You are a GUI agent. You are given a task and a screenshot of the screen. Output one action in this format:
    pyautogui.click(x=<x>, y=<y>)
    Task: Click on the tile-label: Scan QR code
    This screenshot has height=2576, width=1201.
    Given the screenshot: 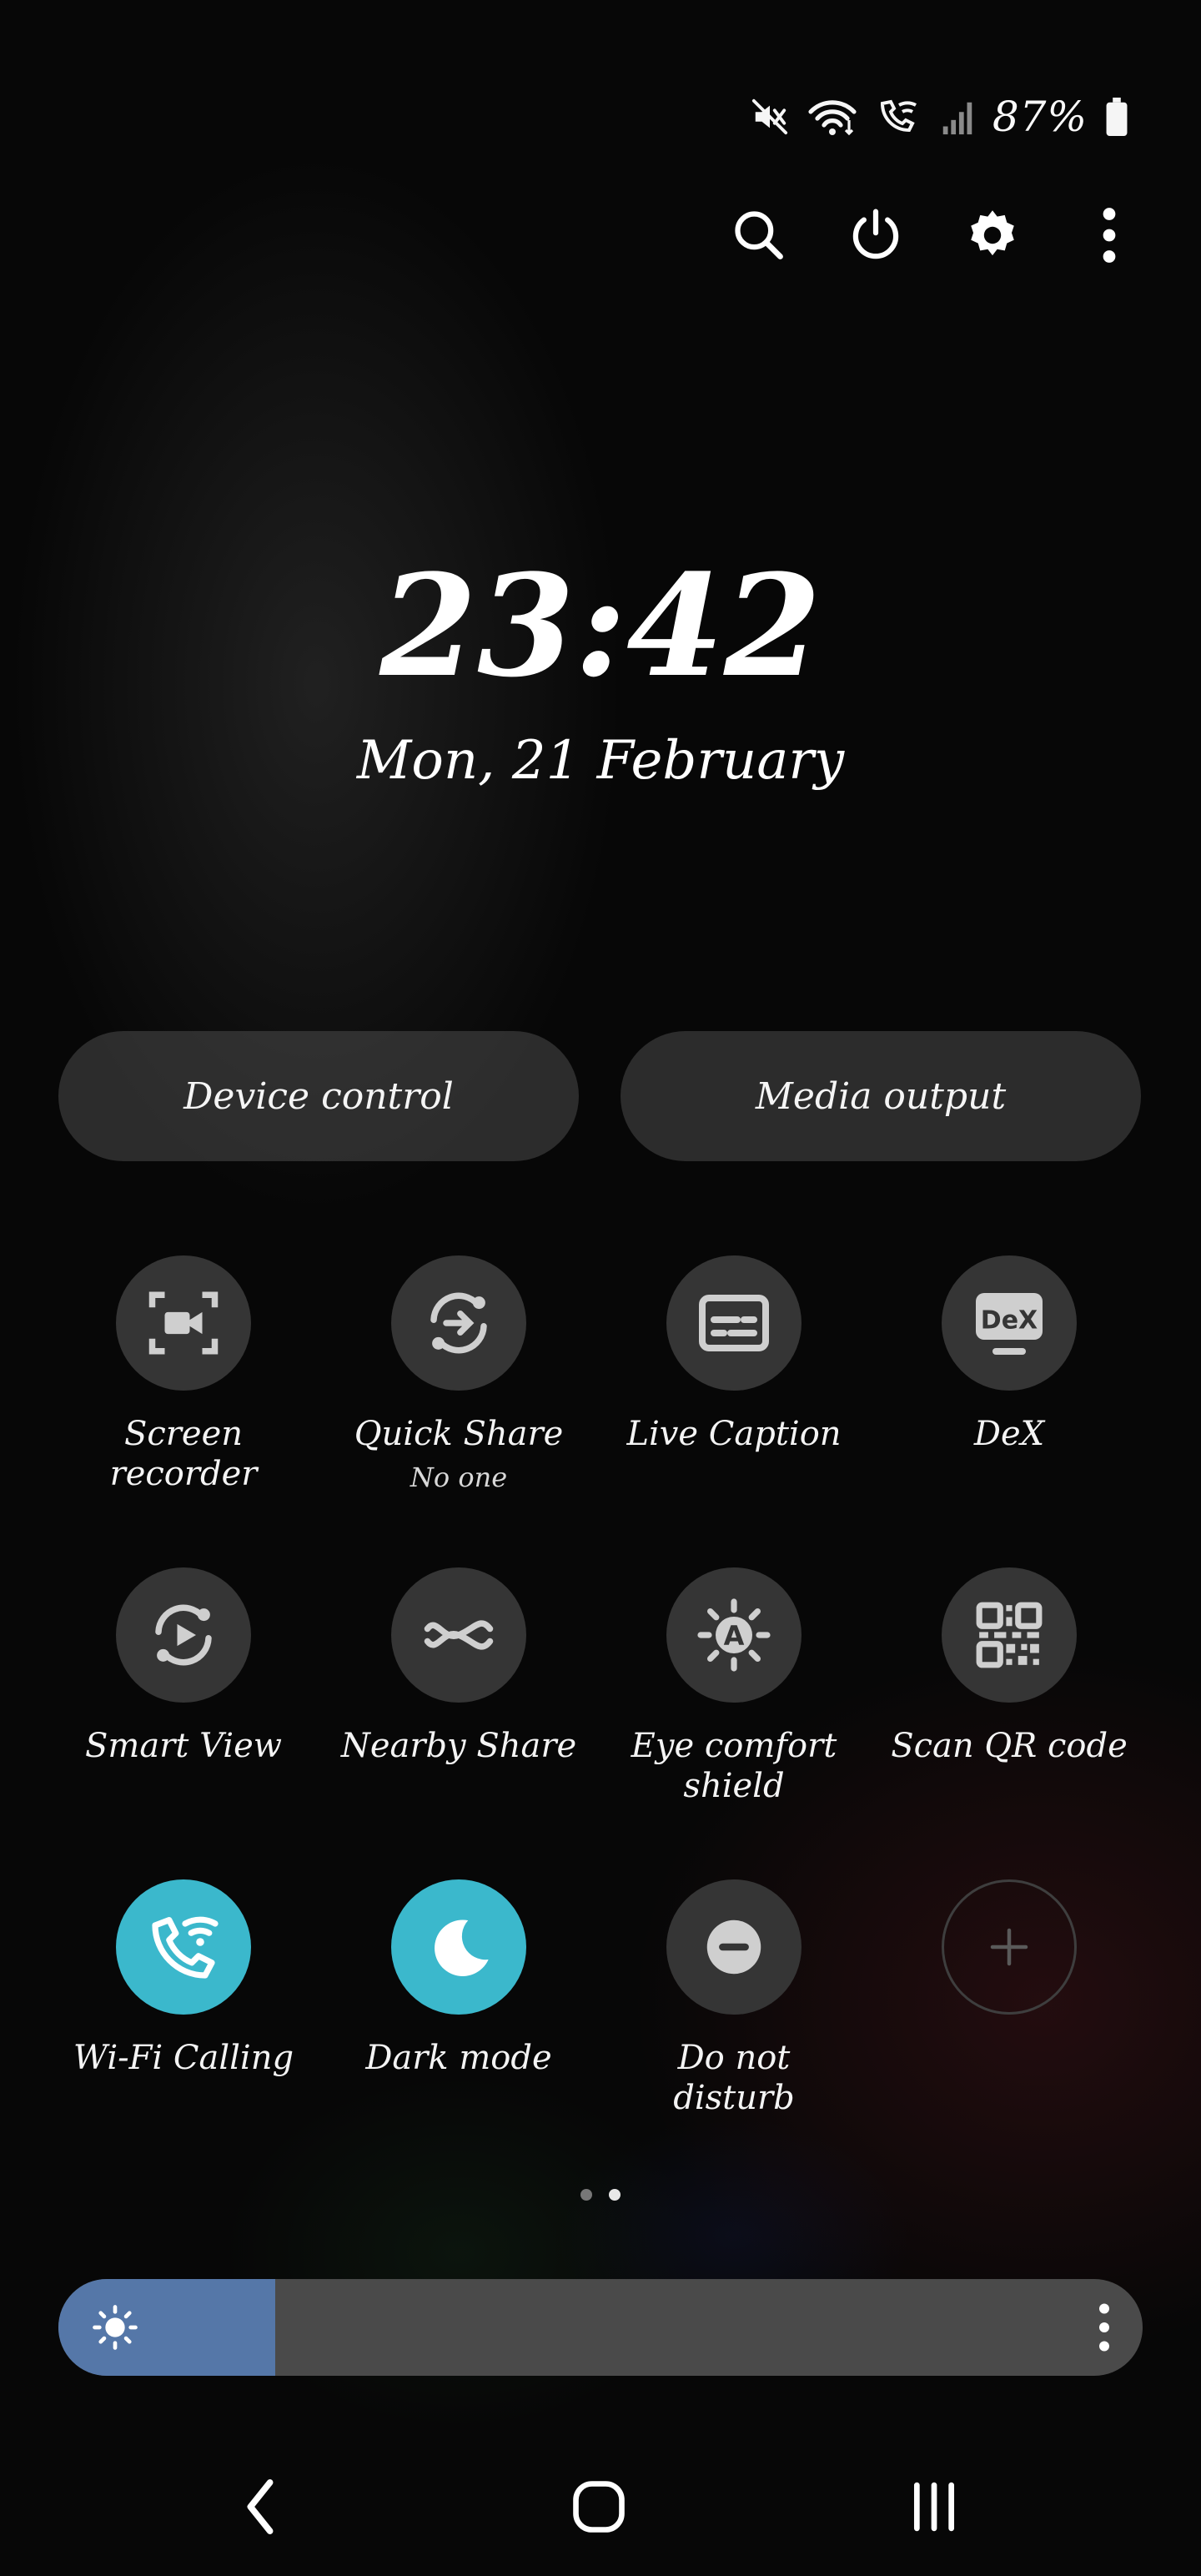 What is the action you would take?
    pyautogui.click(x=1009, y=1746)
    